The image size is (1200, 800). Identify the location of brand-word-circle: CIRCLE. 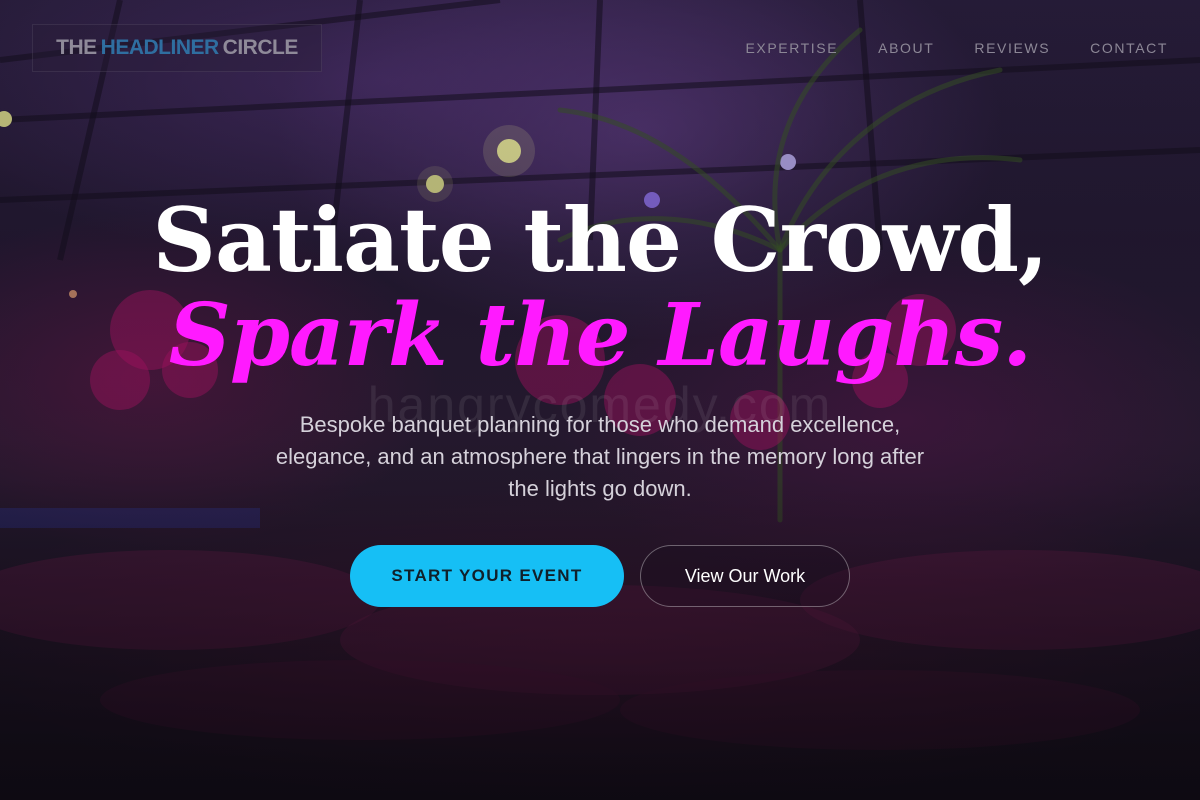
(260, 47).